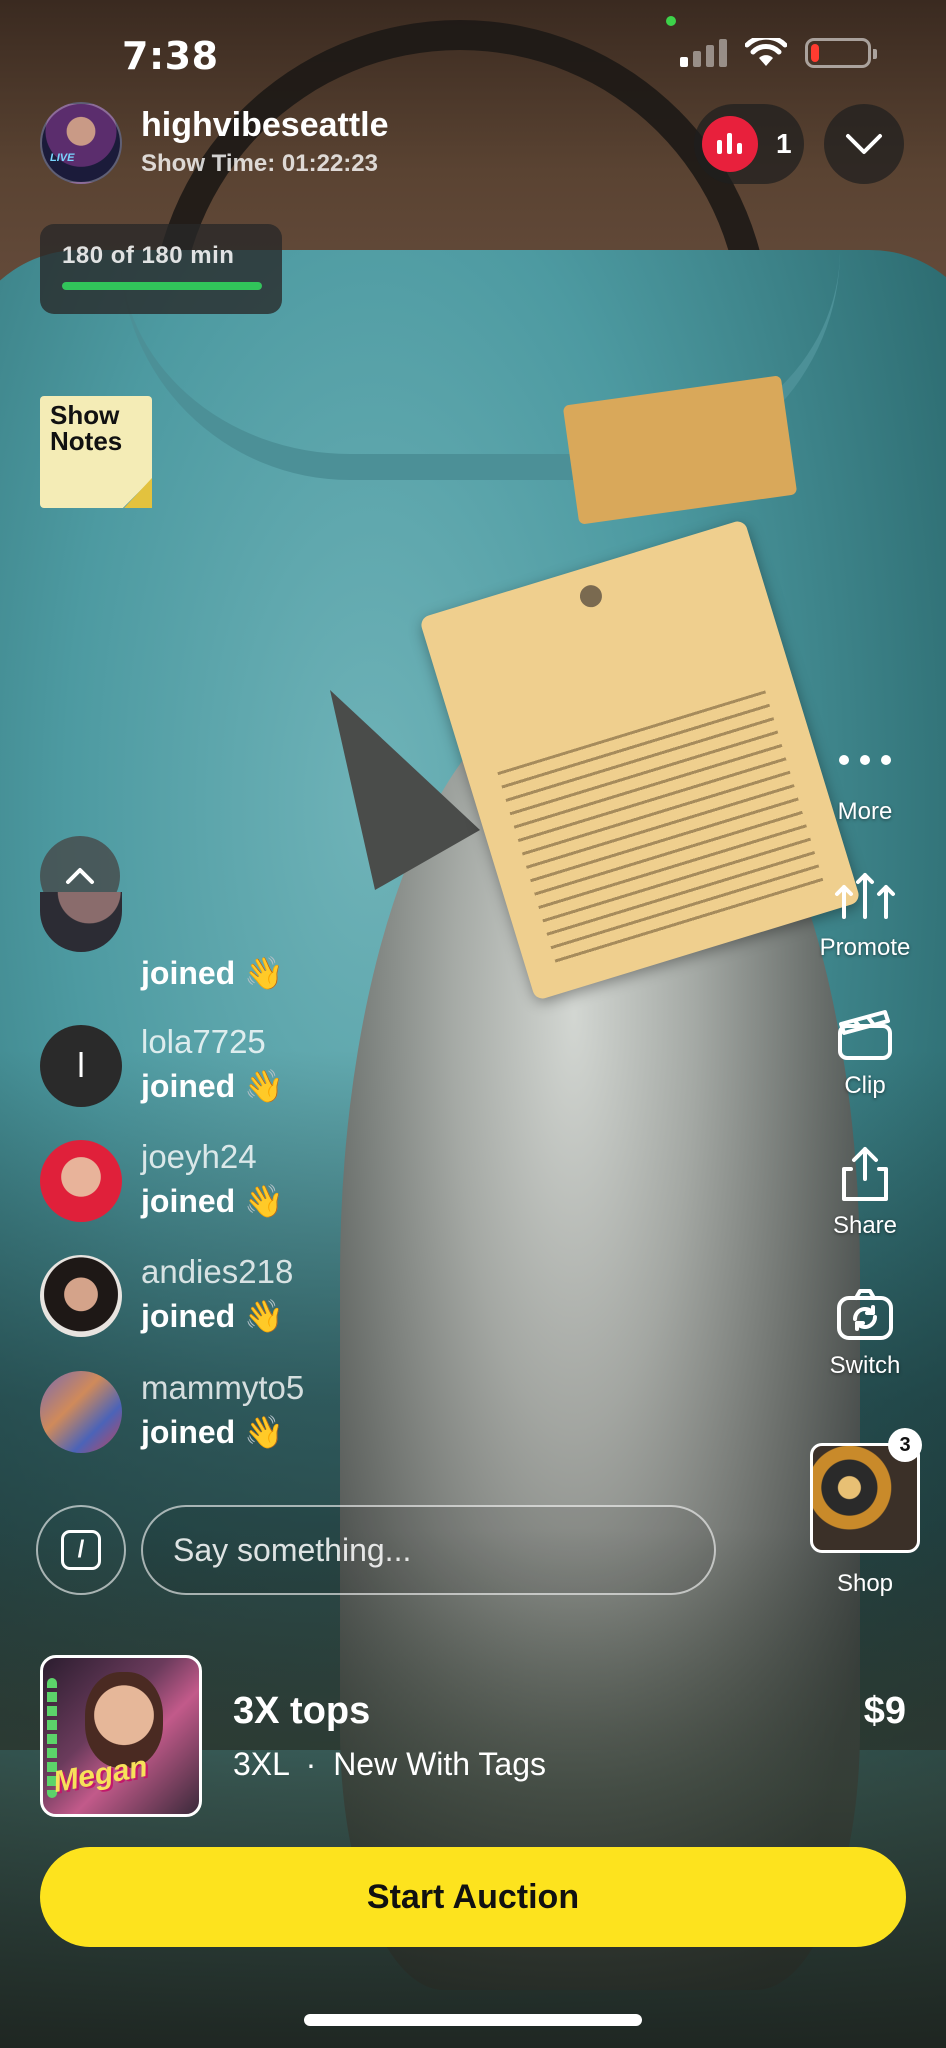 The height and width of the screenshot is (2048, 946). What do you see at coordinates (660, 827) in the screenshot?
I see `hang-tag-print` at bounding box center [660, 827].